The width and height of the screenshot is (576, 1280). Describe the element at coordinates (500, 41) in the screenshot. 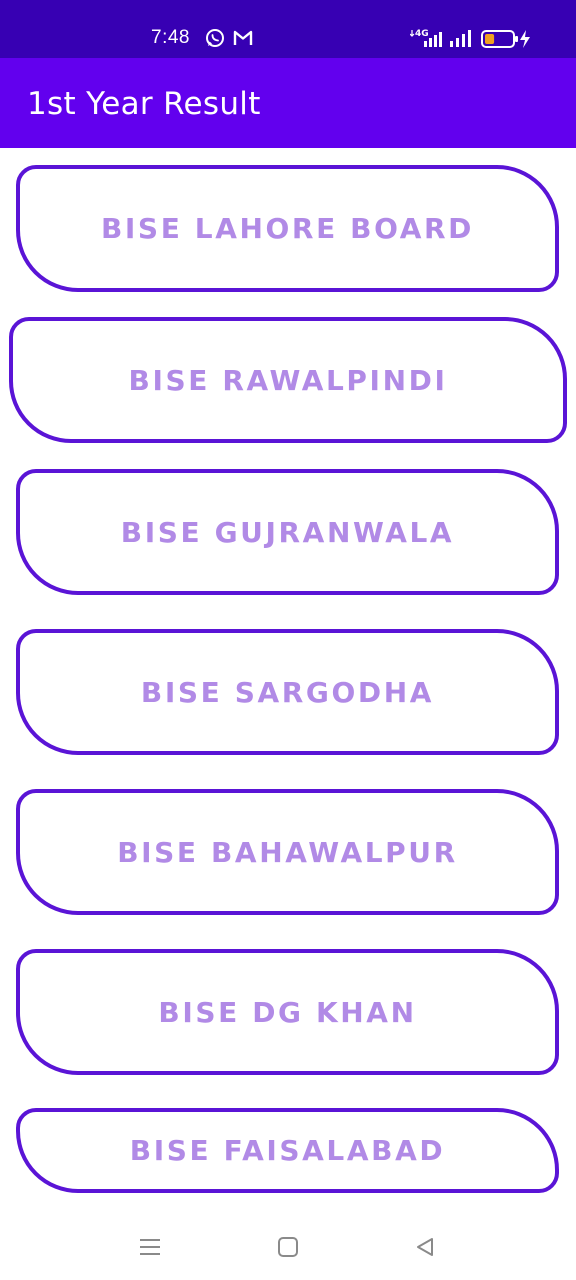

I see `battery-icon` at that location.